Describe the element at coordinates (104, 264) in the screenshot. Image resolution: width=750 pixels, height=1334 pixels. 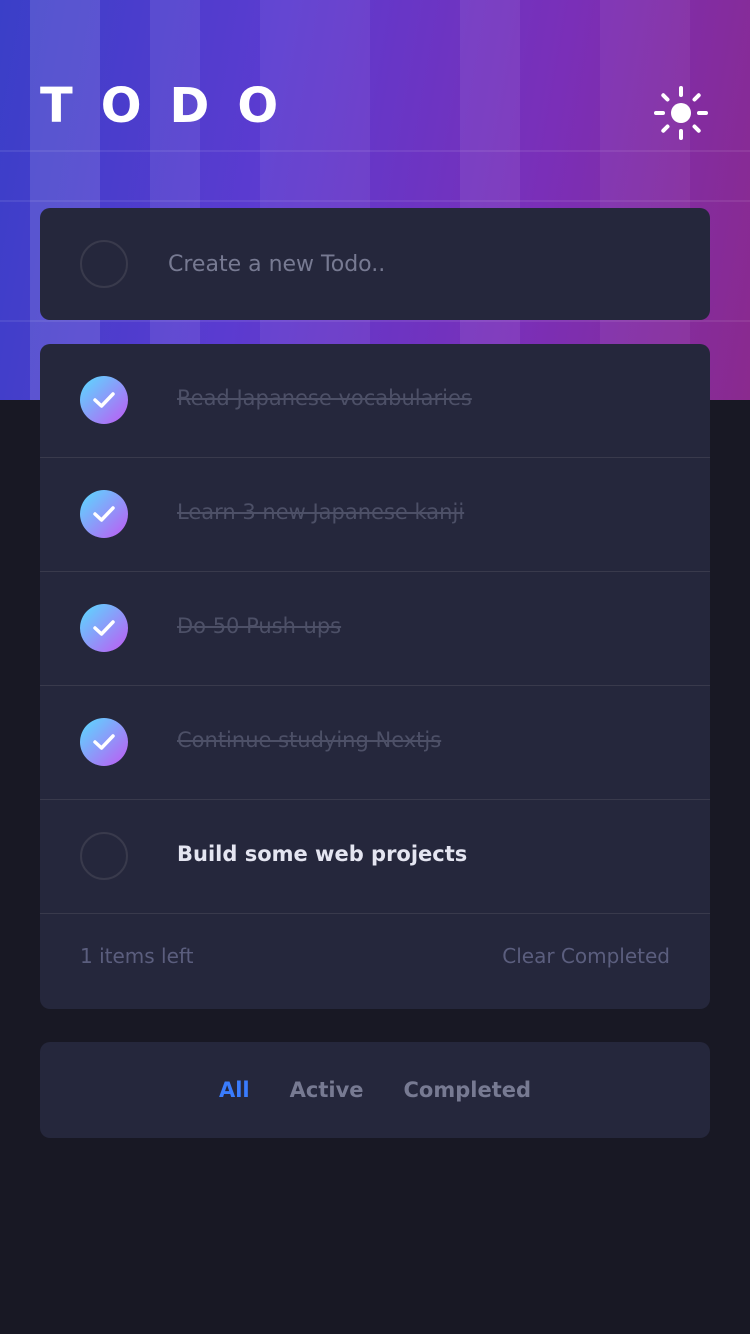
I see `new-todo-checkbox` at that location.